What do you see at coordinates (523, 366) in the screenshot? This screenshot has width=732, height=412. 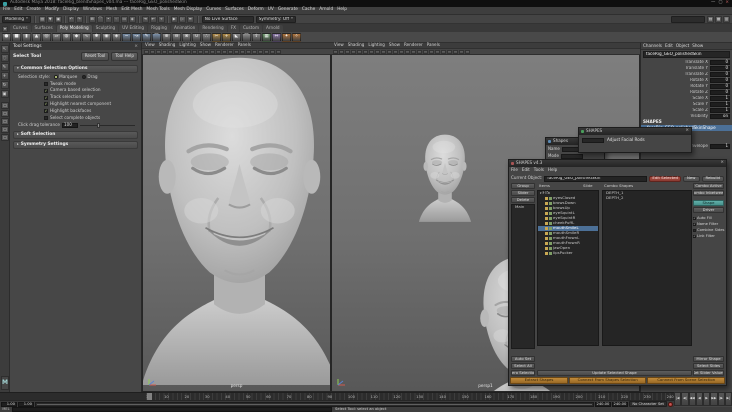 I see `select-all-button: Select All` at bounding box center [523, 366].